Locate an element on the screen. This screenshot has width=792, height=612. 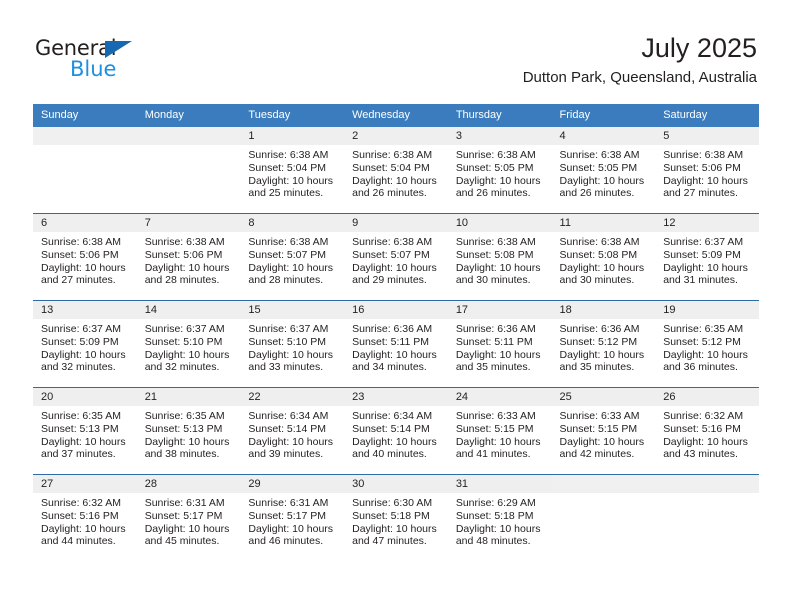
day-info-line: and 28 minutes. is located at coordinates (182, 280).